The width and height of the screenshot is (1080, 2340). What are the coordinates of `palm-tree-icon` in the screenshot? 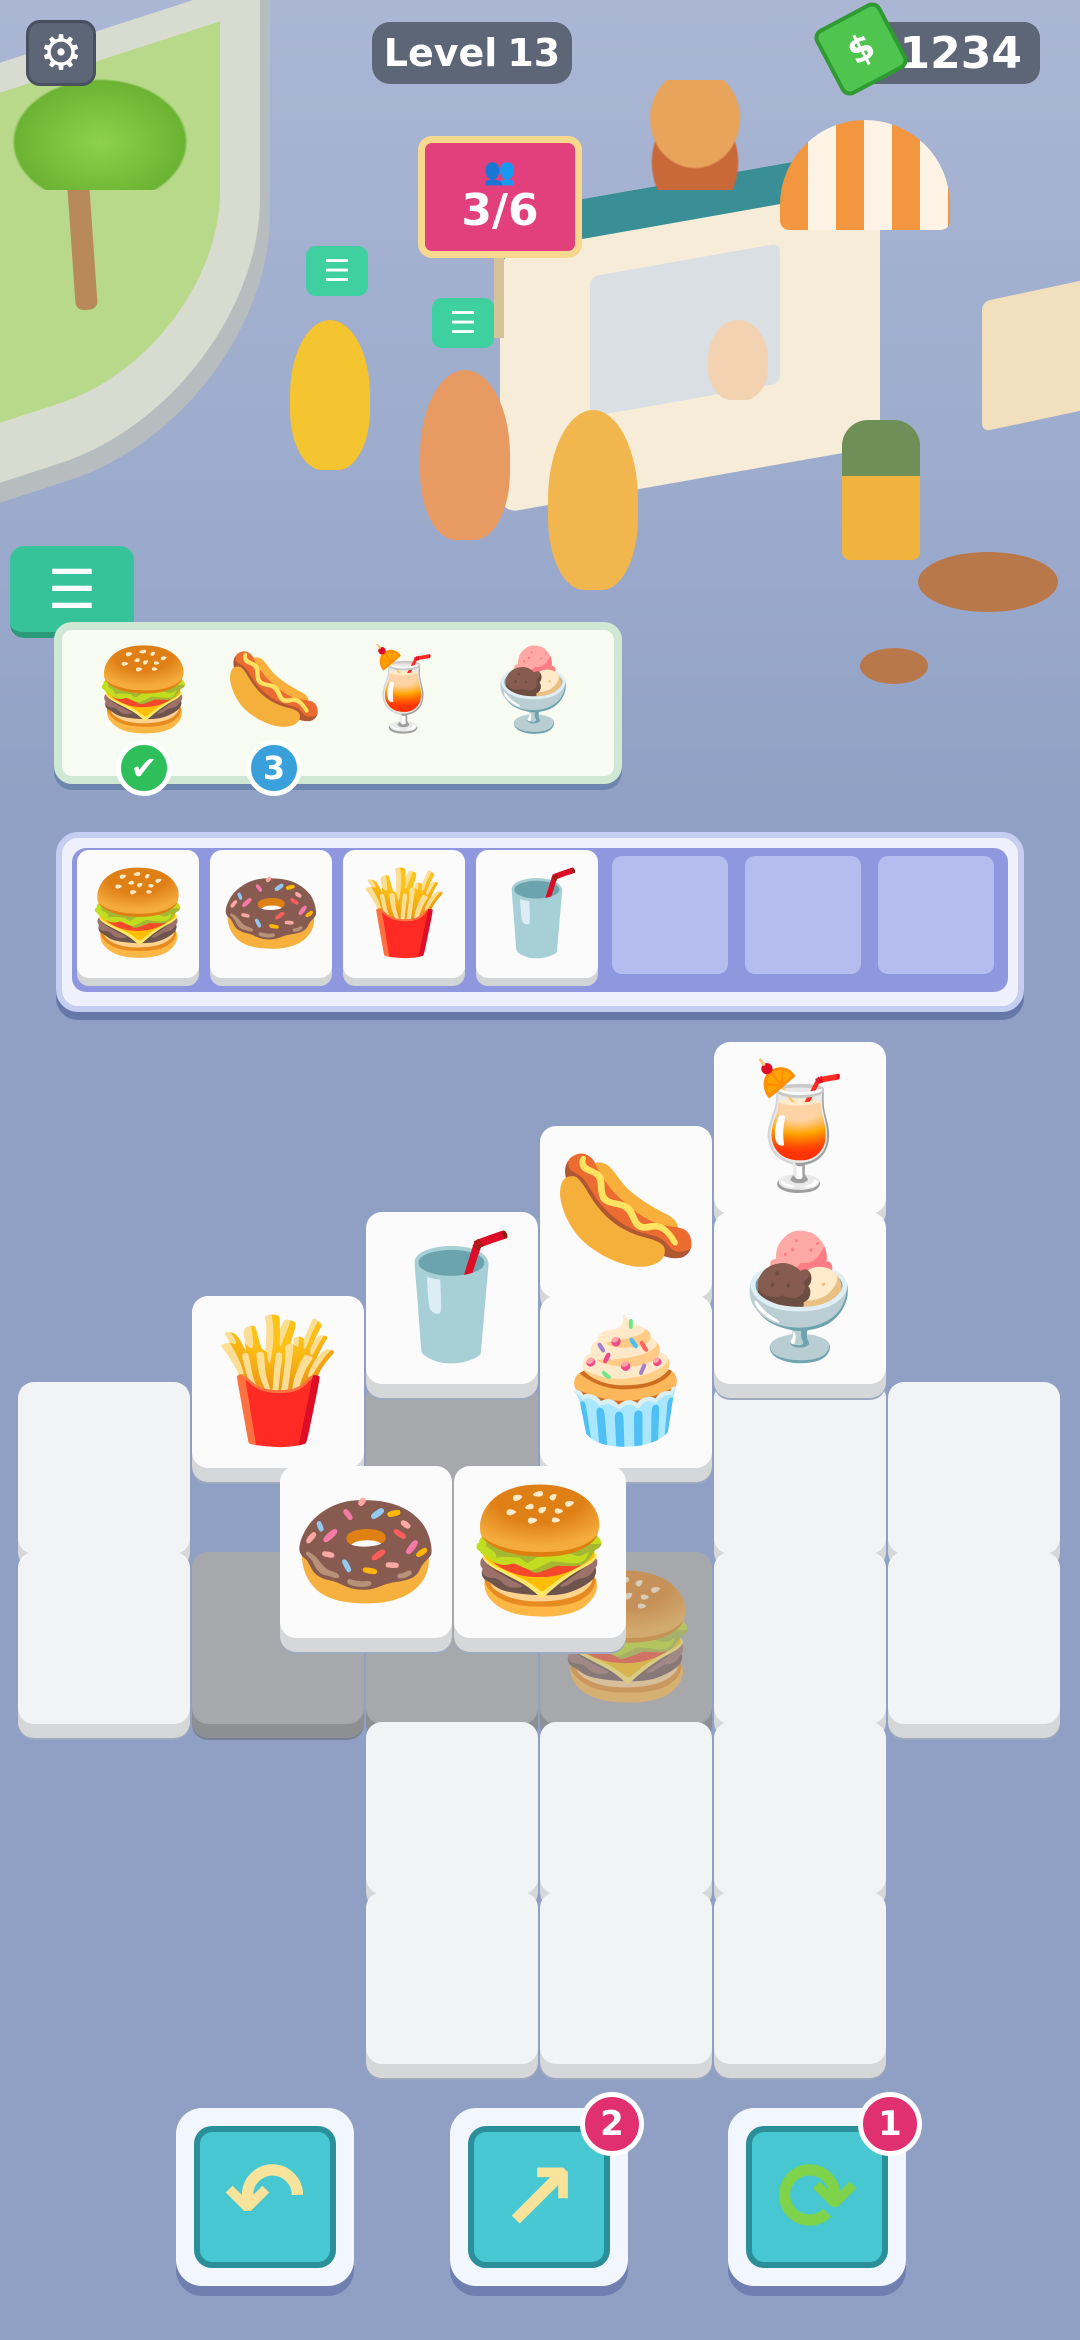 It's located at (100, 130).